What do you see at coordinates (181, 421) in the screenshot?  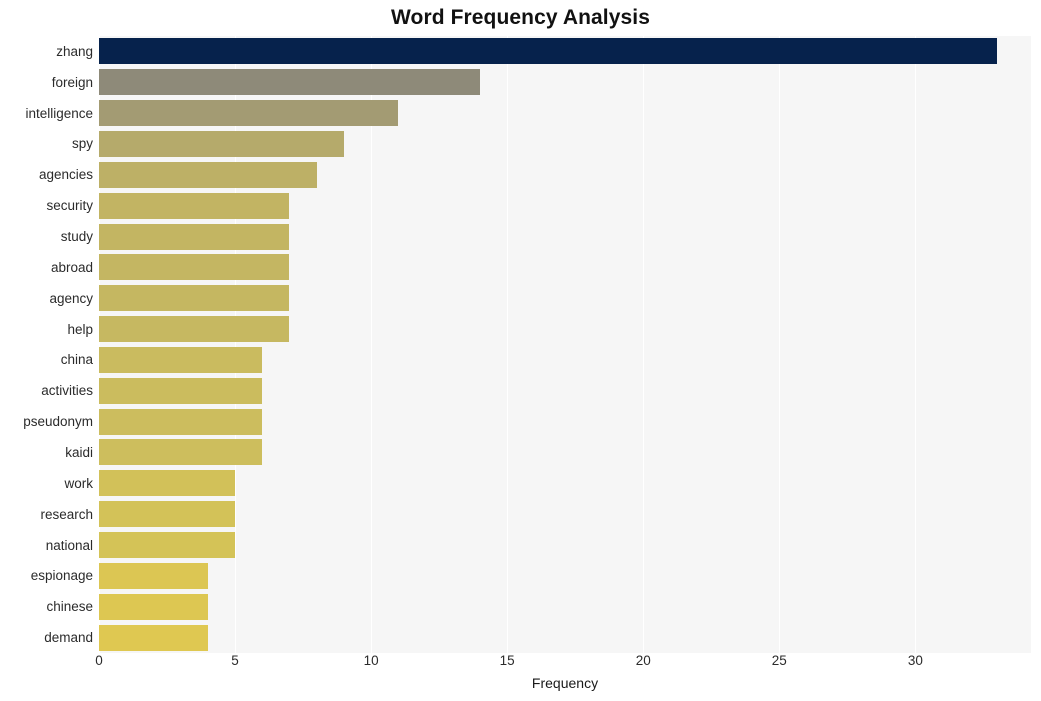 I see `bar-pseudonym` at bounding box center [181, 421].